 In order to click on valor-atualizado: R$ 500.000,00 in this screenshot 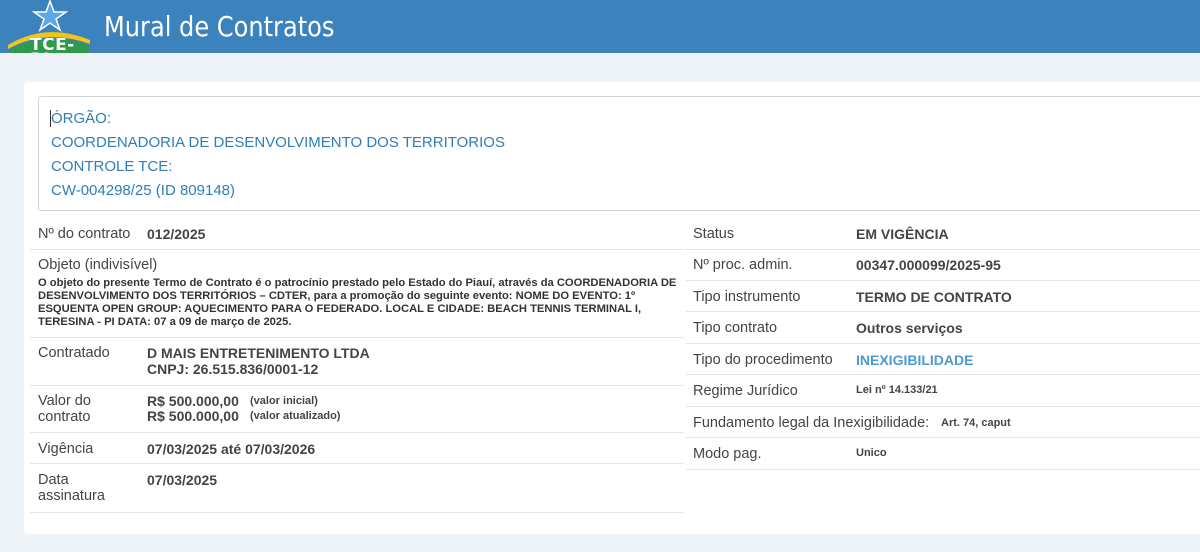, I will do `click(193, 416)`.